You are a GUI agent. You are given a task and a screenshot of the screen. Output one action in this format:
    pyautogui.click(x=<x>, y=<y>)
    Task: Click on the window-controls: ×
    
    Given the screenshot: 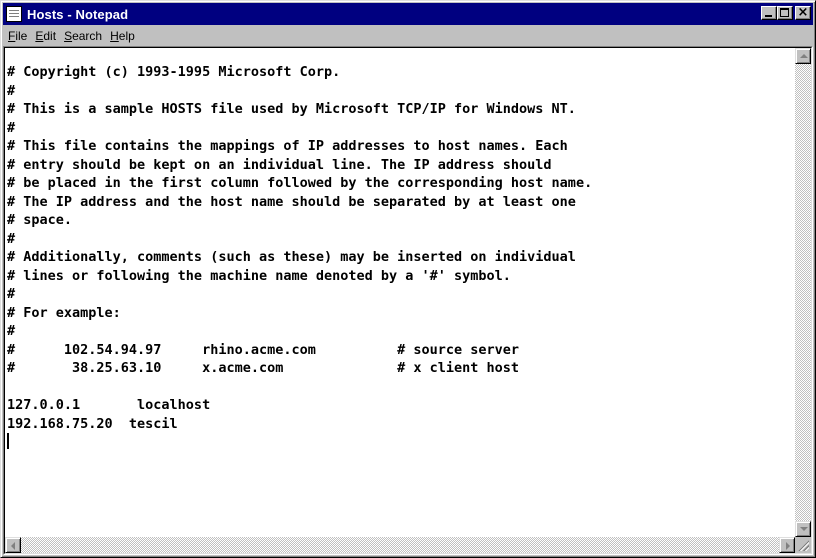 What is the action you would take?
    pyautogui.click(x=786, y=12)
    